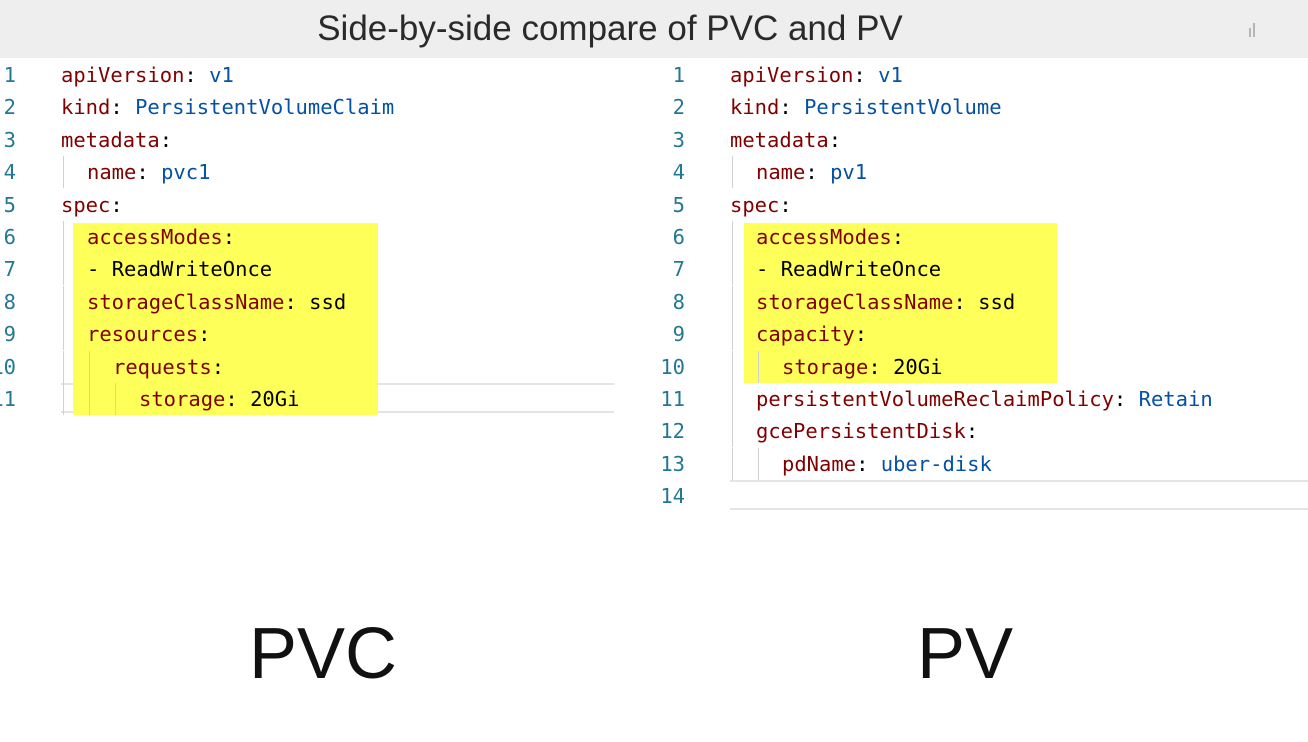  Describe the element at coordinates (86, 204) in the screenshot. I see `yaml-key: spec` at that location.